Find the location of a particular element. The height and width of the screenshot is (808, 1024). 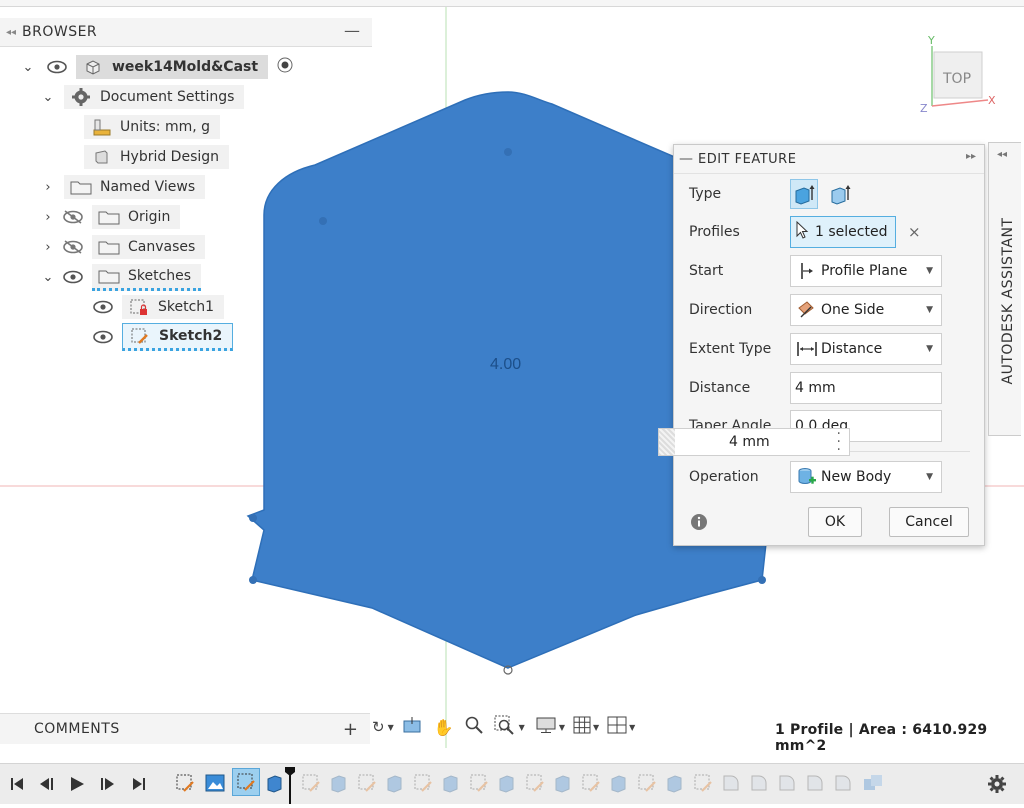

timeline-sketch-active-icon is located at coordinates (246, 782).